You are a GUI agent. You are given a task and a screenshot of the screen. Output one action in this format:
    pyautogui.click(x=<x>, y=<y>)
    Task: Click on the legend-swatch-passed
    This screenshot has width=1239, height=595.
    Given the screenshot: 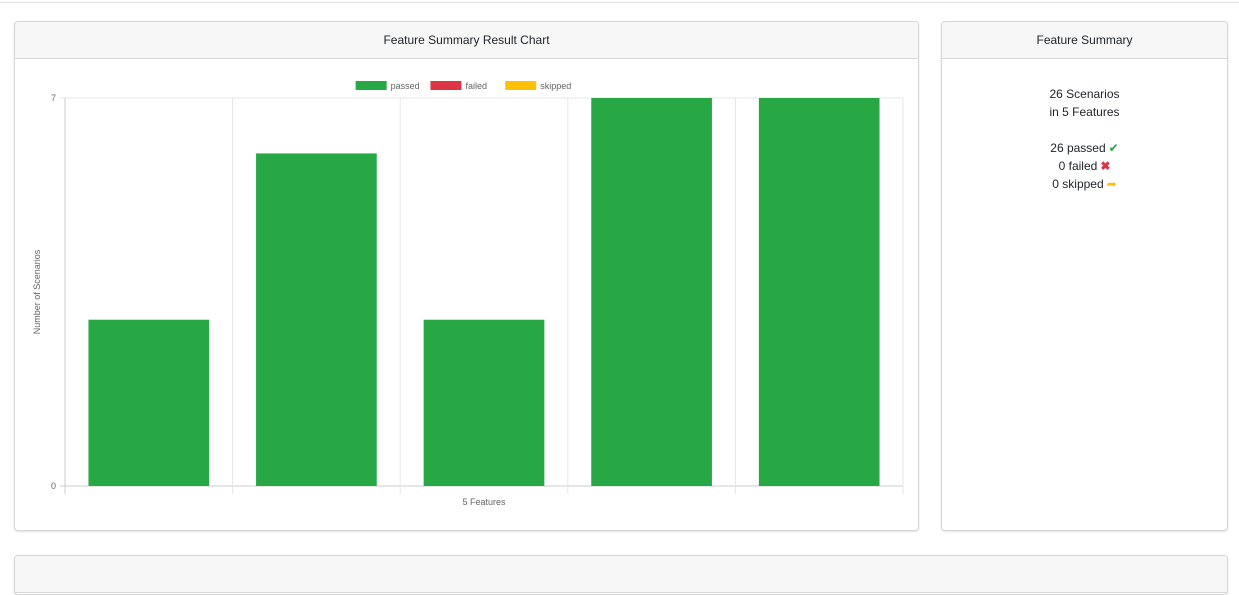 What is the action you would take?
    pyautogui.click(x=371, y=85)
    